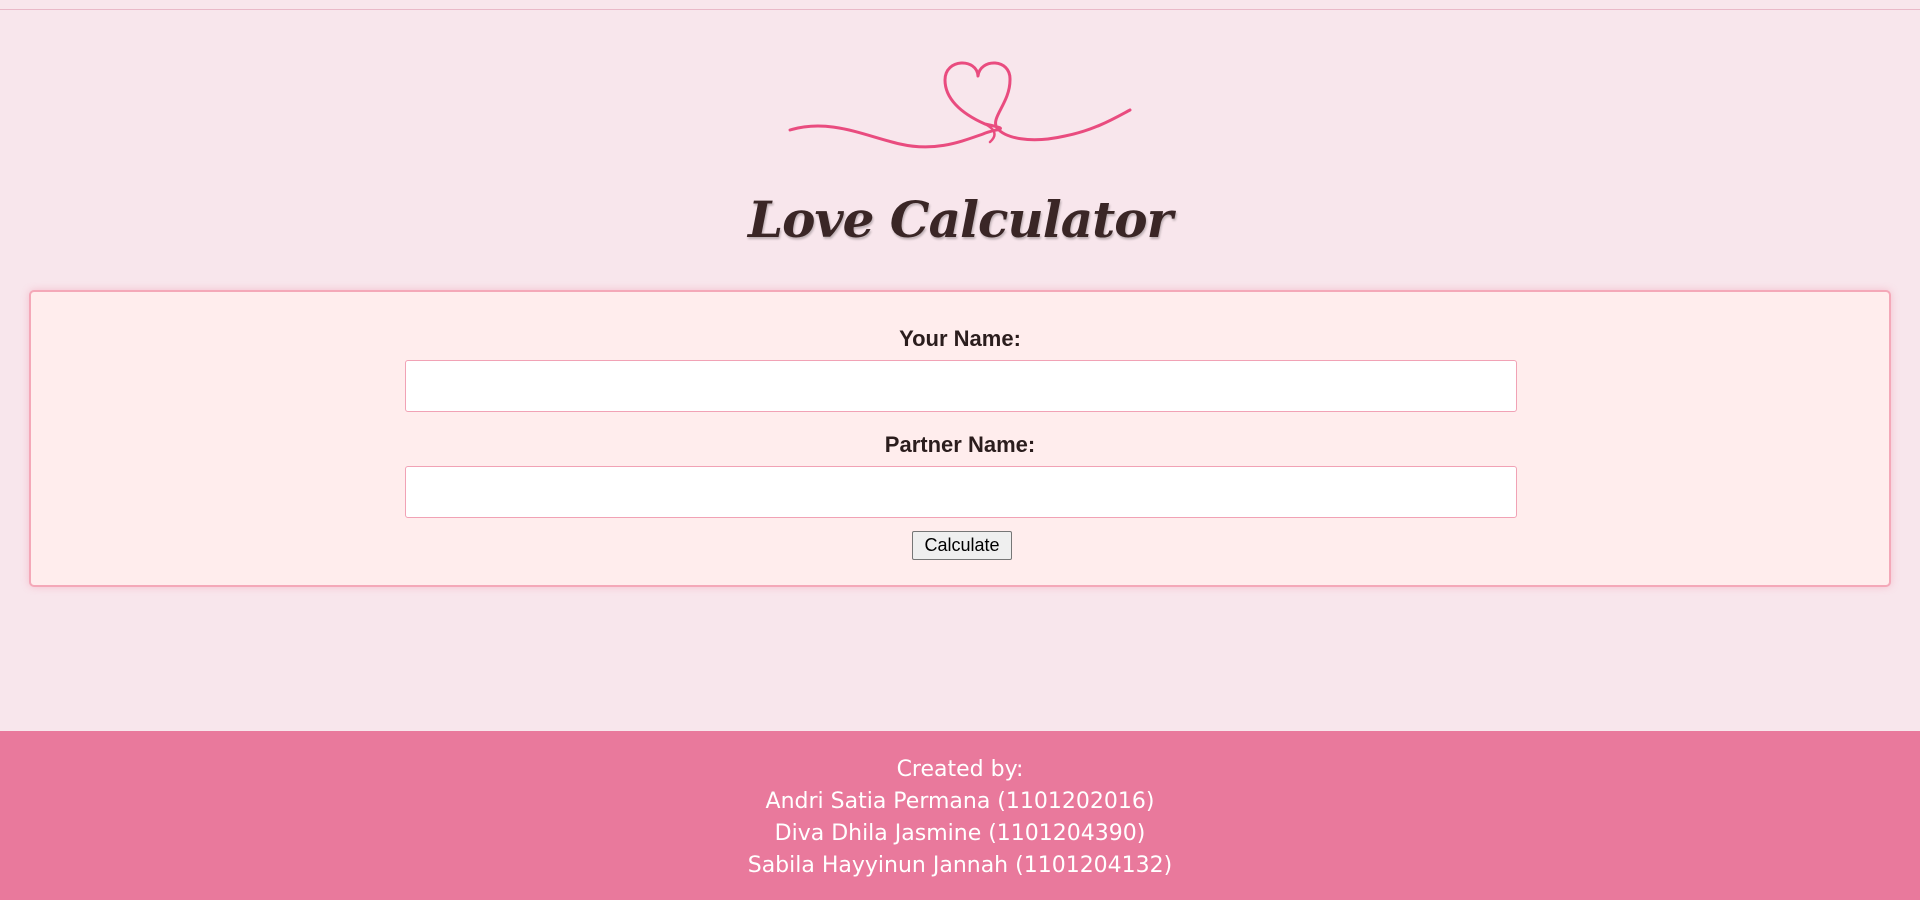  What do you see at coordinates (960, 444) in the screenshot?
I see `partner-name-label: Partner Name:` at bounding box center [960, 444].